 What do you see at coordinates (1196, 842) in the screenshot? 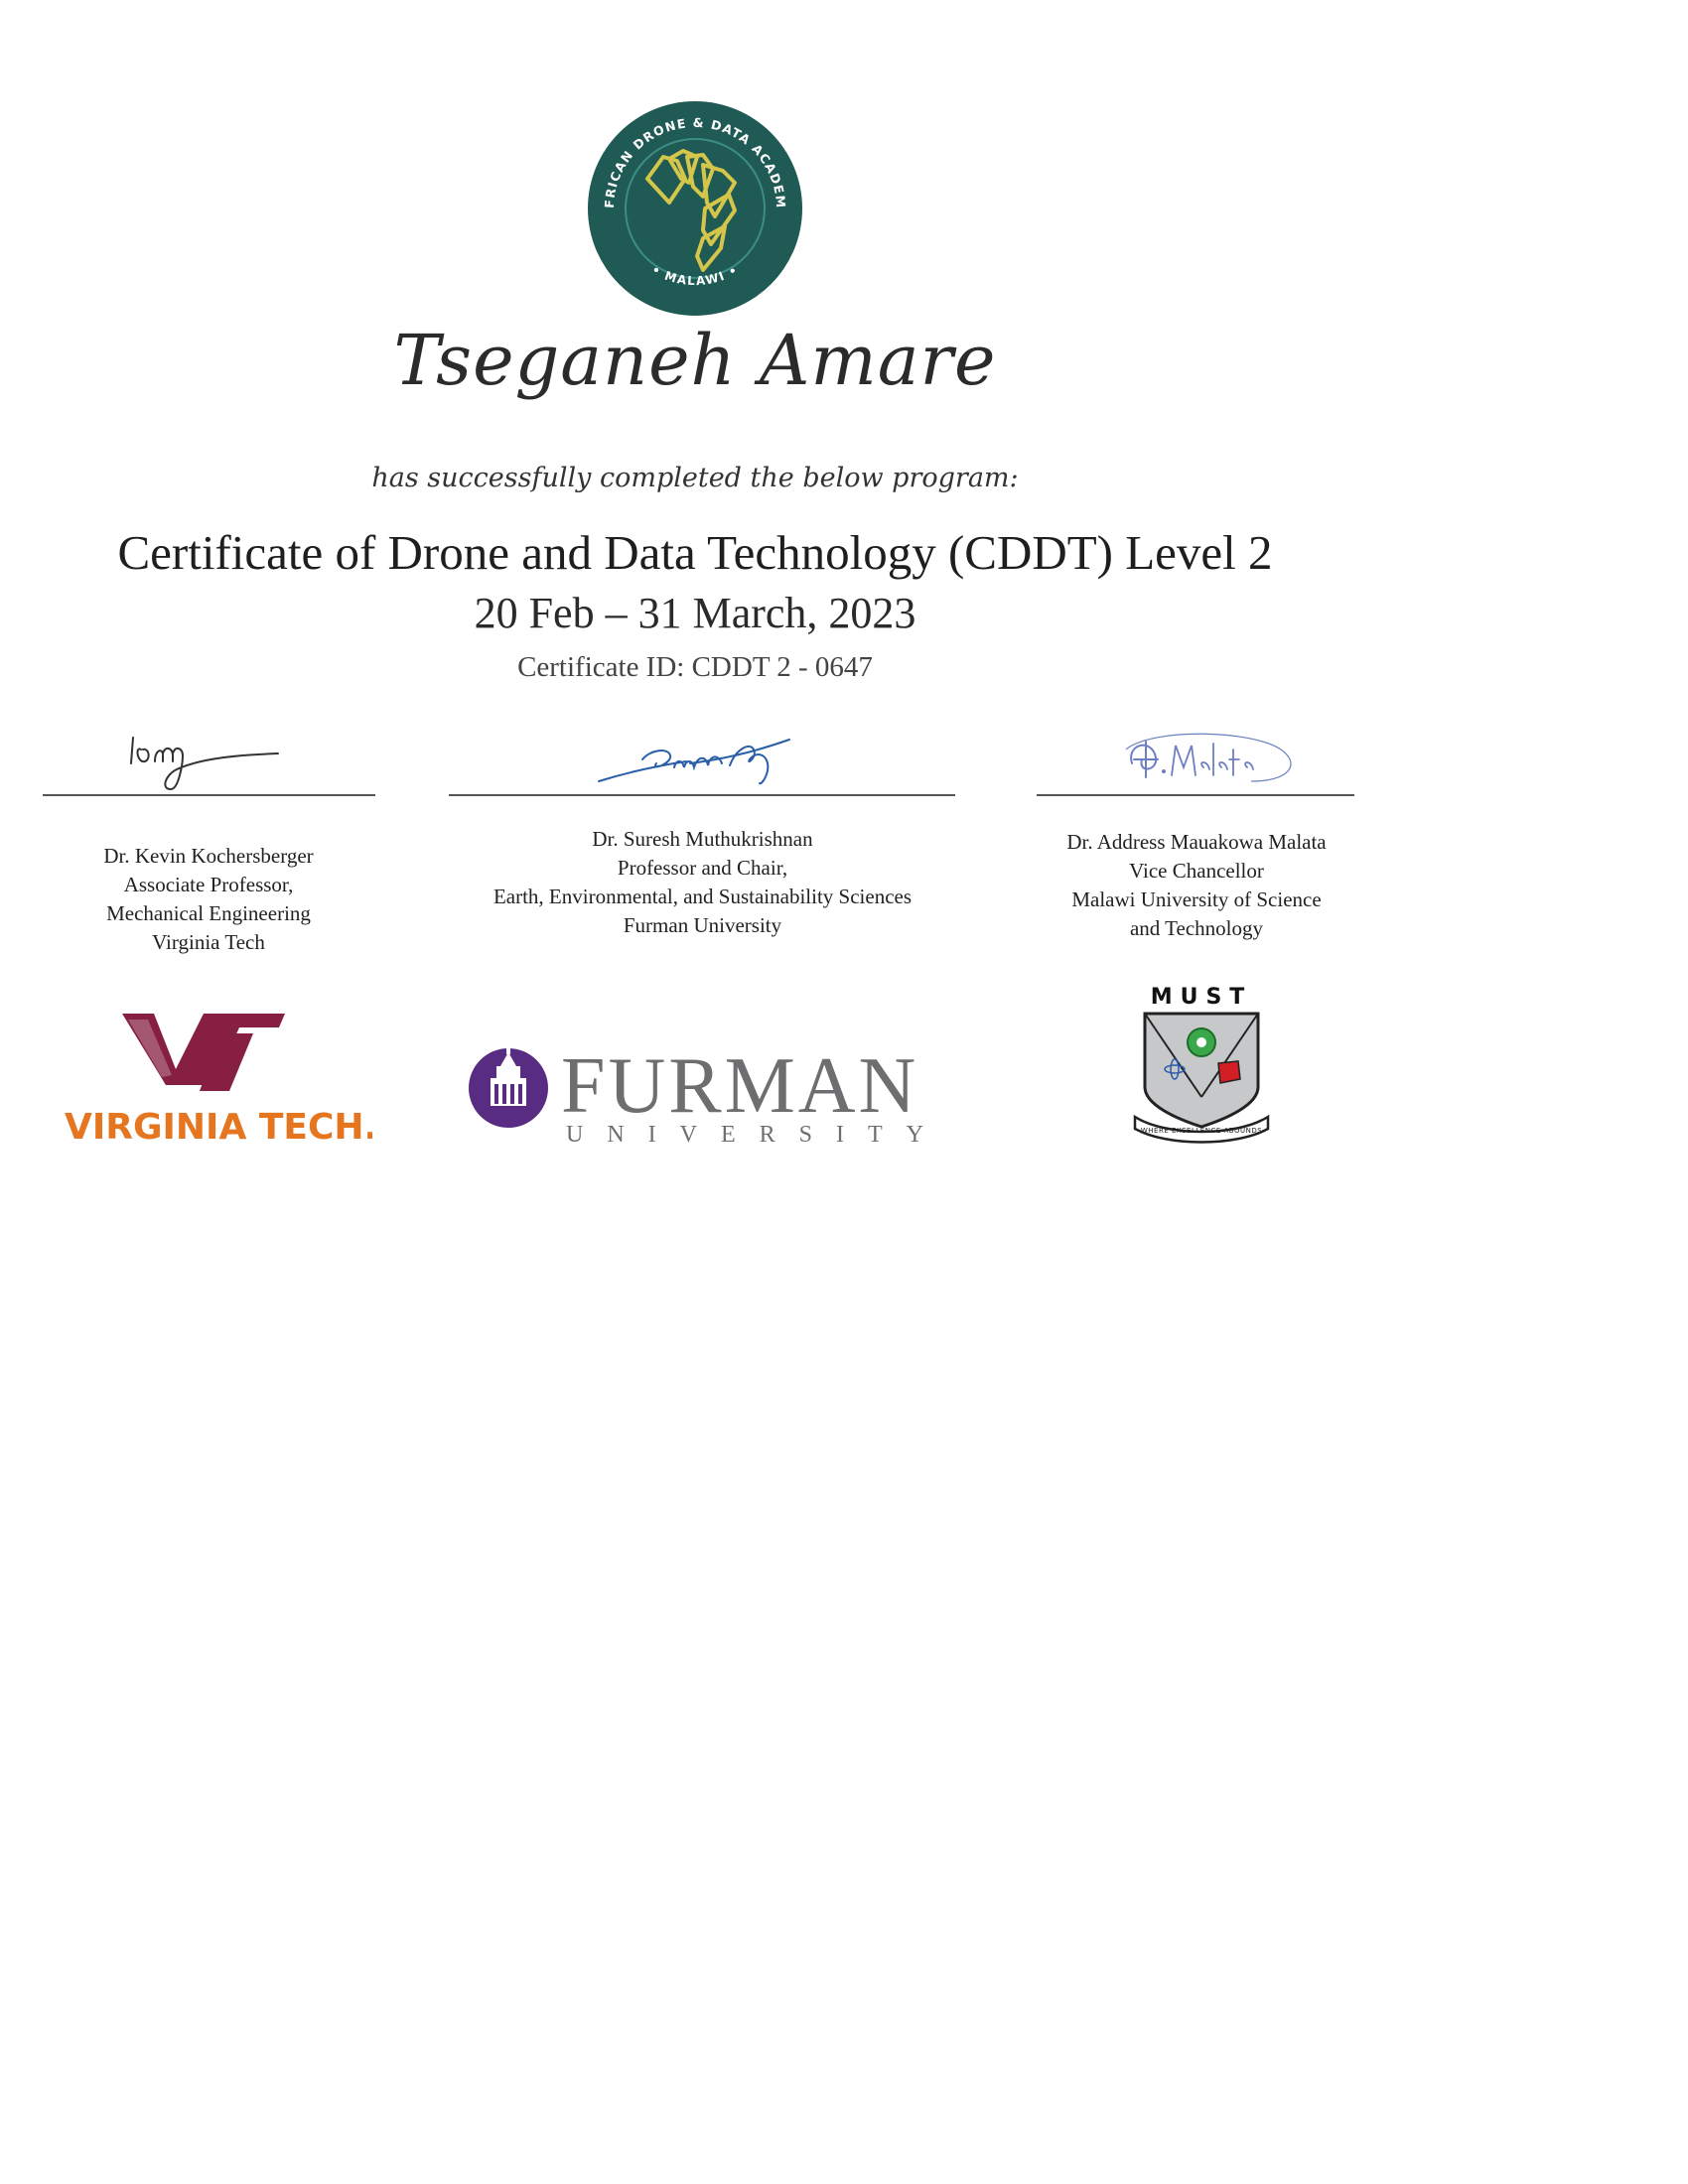
I see `signatory-name: Dr. Address Mauakowa Malata` at bounding box center [1196, 842].